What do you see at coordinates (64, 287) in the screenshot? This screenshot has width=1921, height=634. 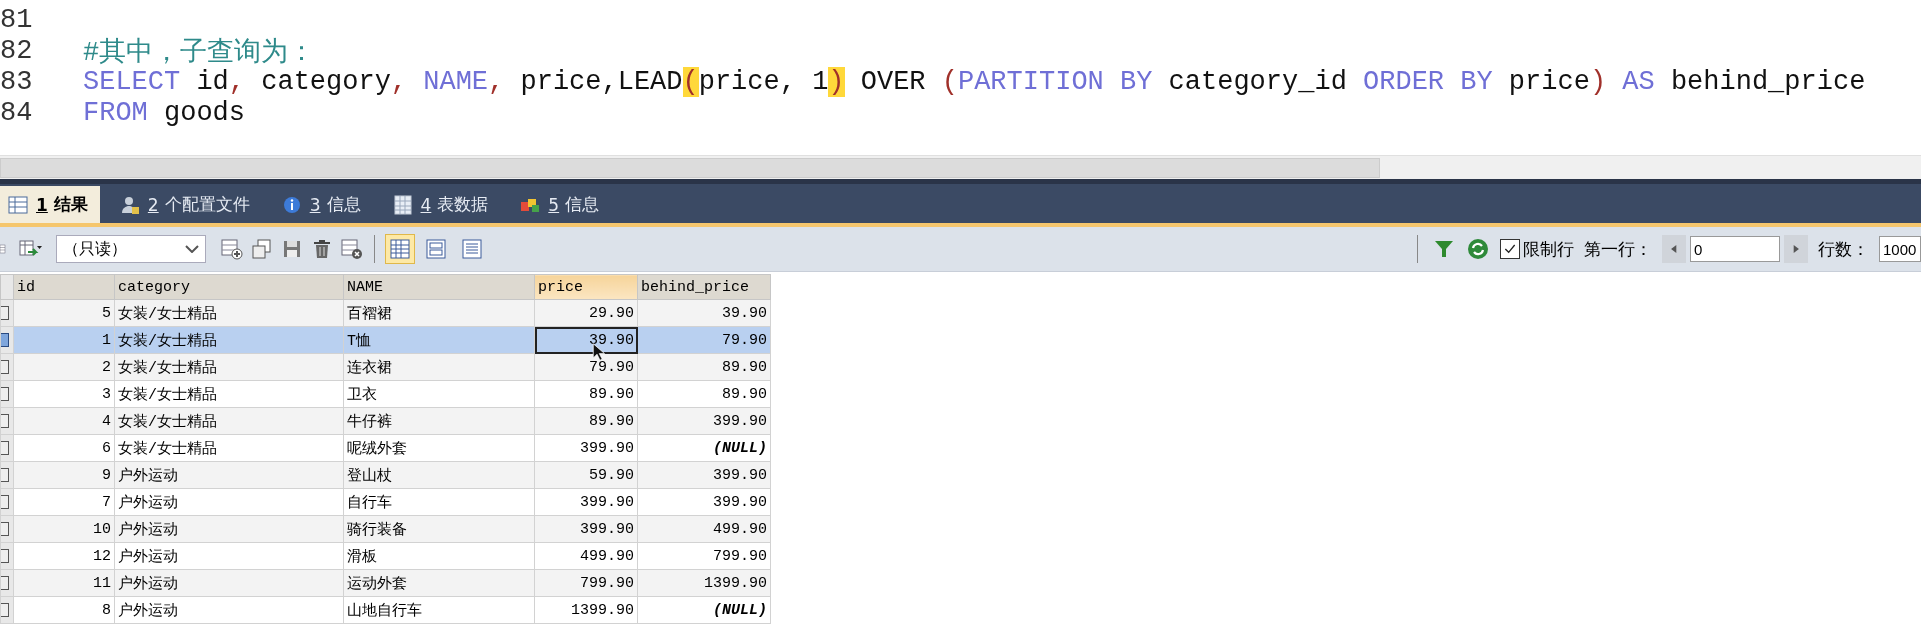 I see `column-header: id` at bounding box center [64, 287].